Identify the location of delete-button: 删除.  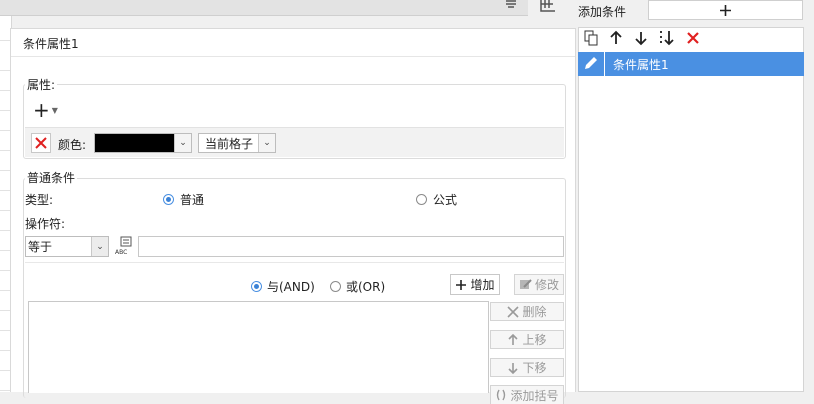
(527, 311).